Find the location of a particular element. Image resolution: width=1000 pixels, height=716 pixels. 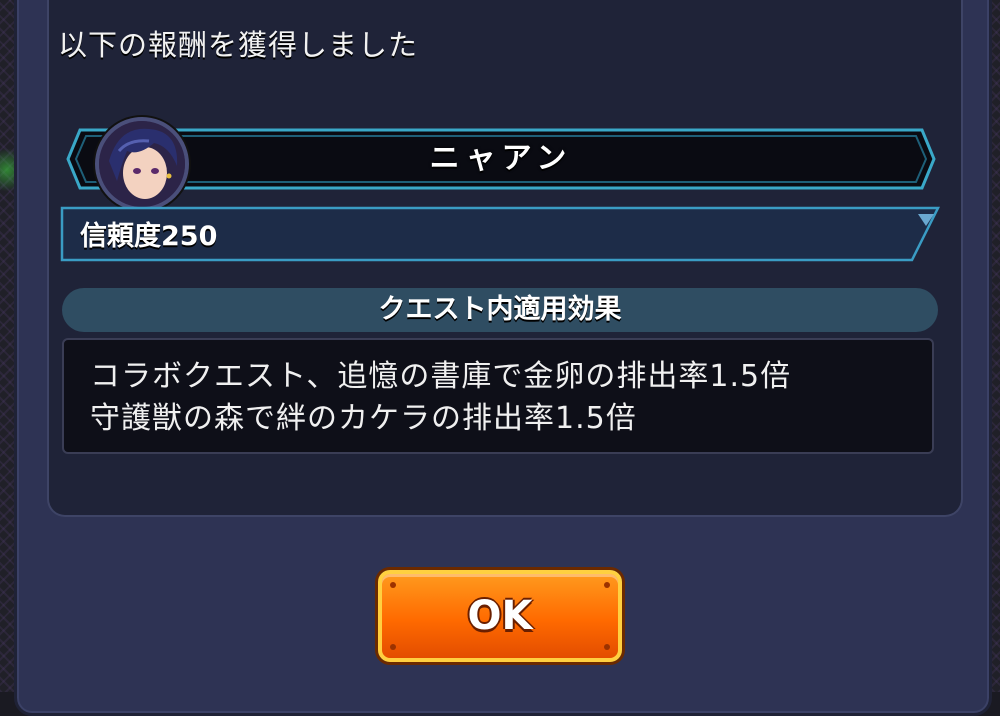

quest-effect-title: クエスト内適用効果 is located at coordinates (500, 310).